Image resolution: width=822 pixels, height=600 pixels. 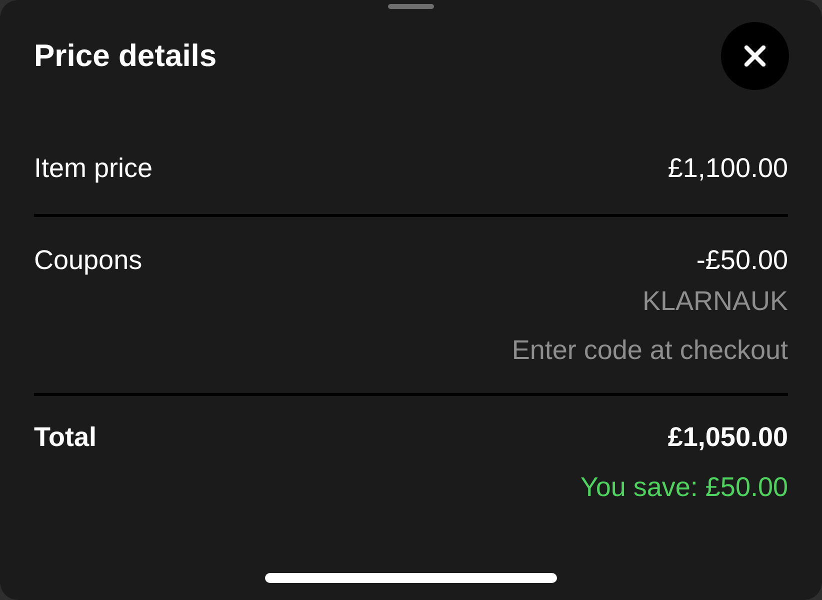 What do you see at coordinates (742, 260) in the screenshot?
I see `row-amount: -£50.00` at bounding box center [742, 260].